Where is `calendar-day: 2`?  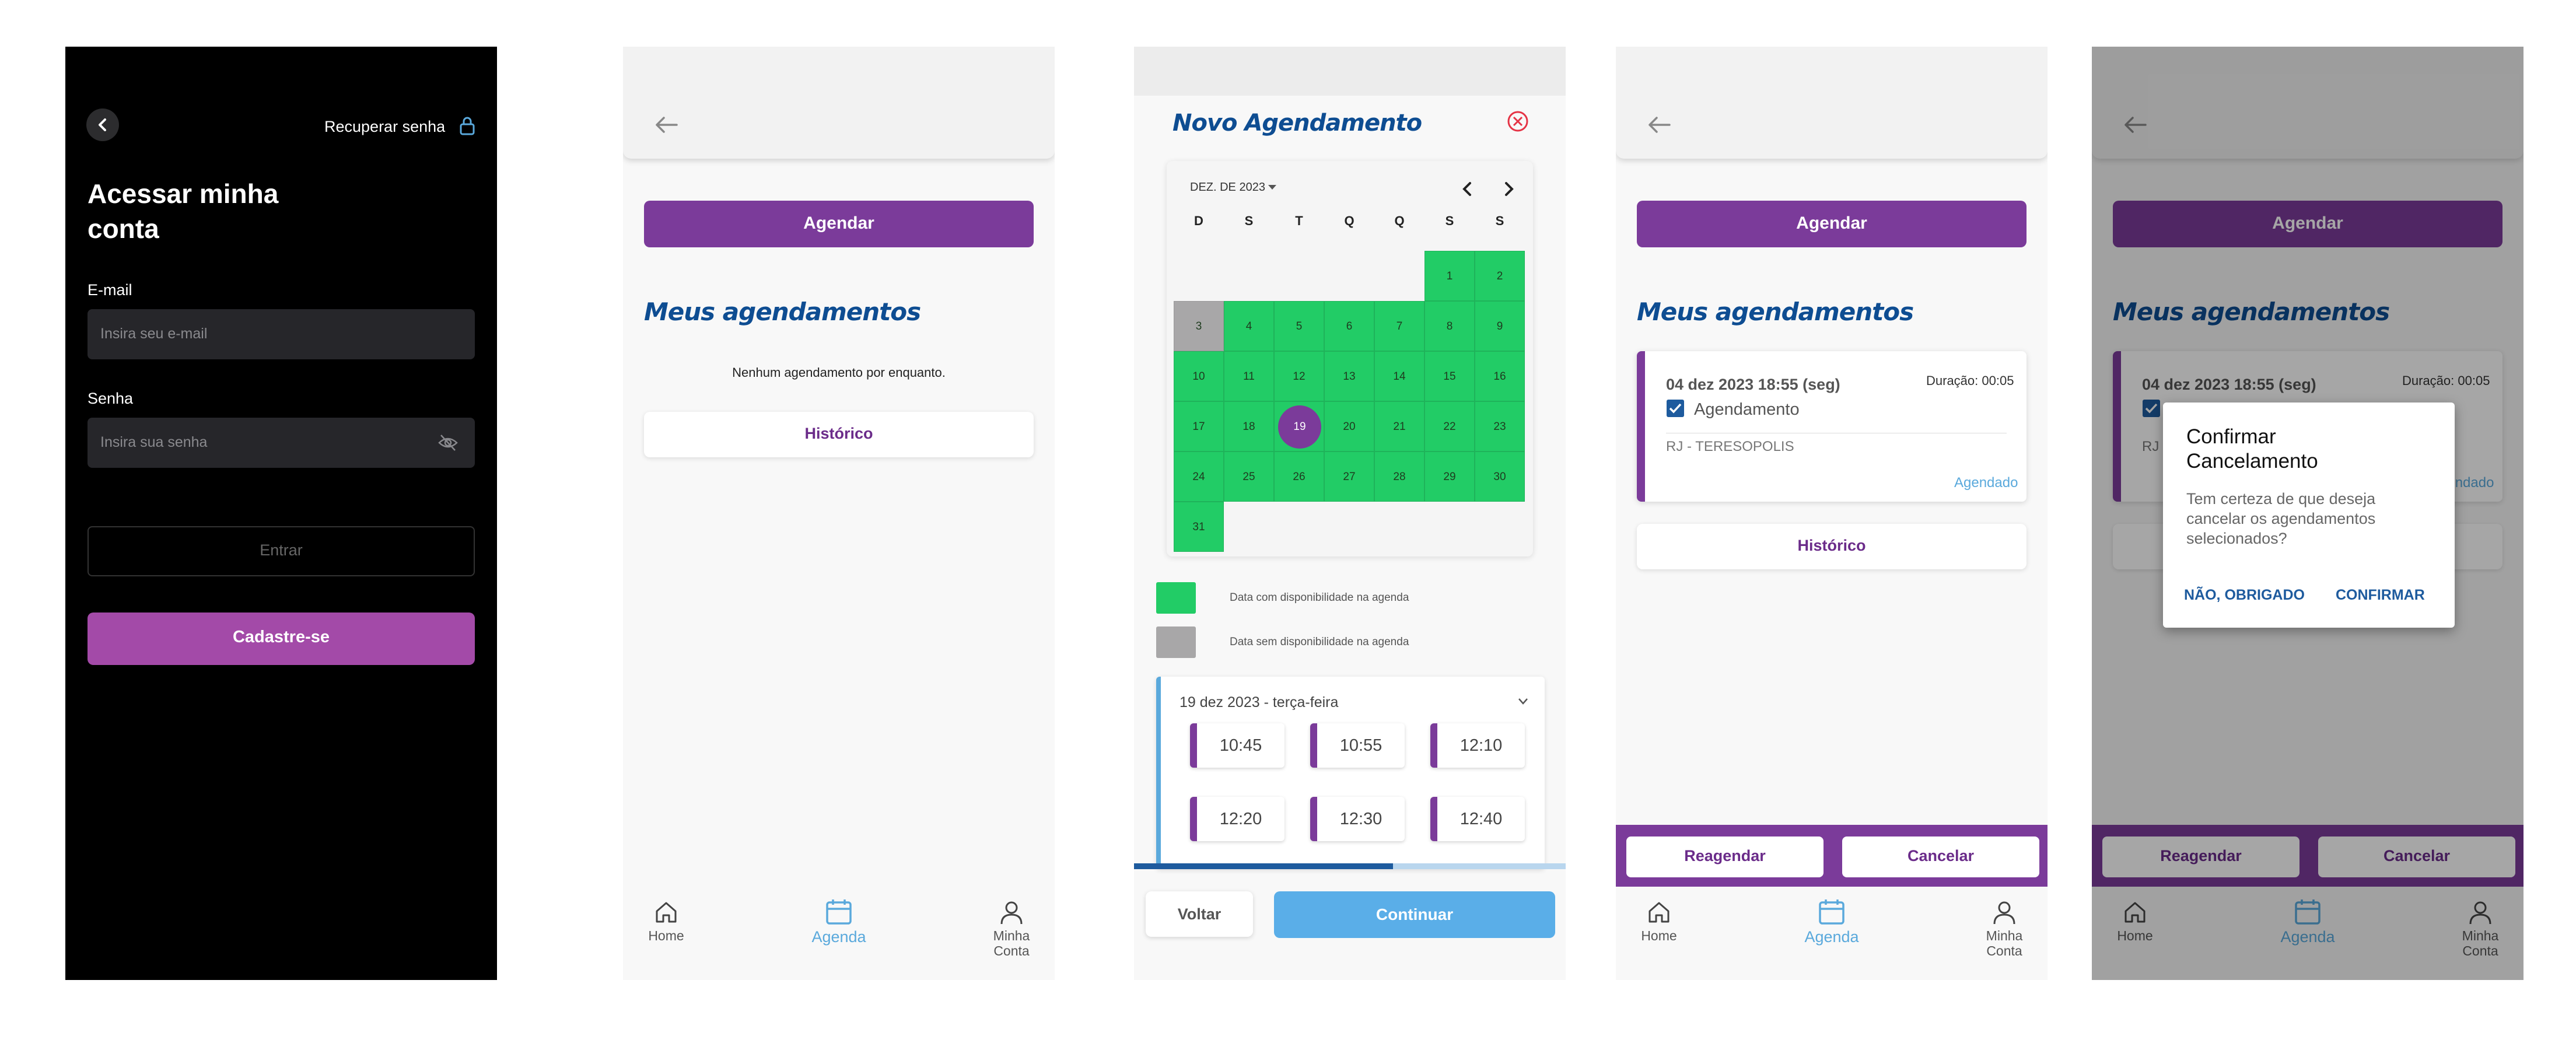 calendar-day: 2 is located at coordinates (1500, 276).